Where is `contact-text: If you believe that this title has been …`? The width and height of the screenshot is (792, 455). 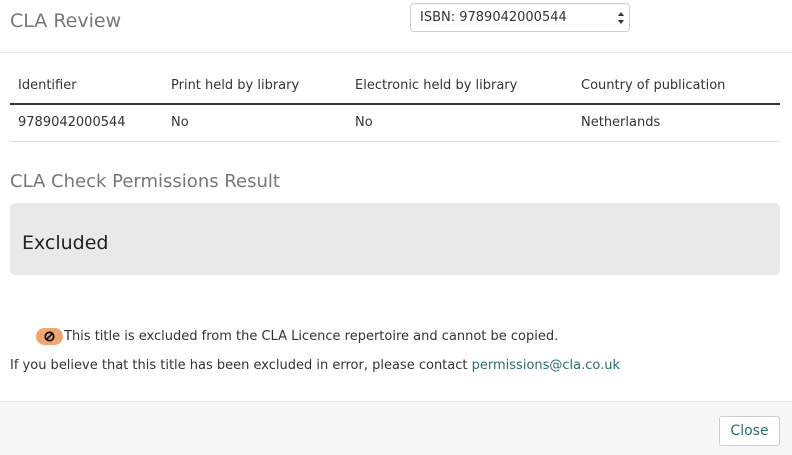
contact-text: If you believe that this title has been … is located at coordinates (239, 365).